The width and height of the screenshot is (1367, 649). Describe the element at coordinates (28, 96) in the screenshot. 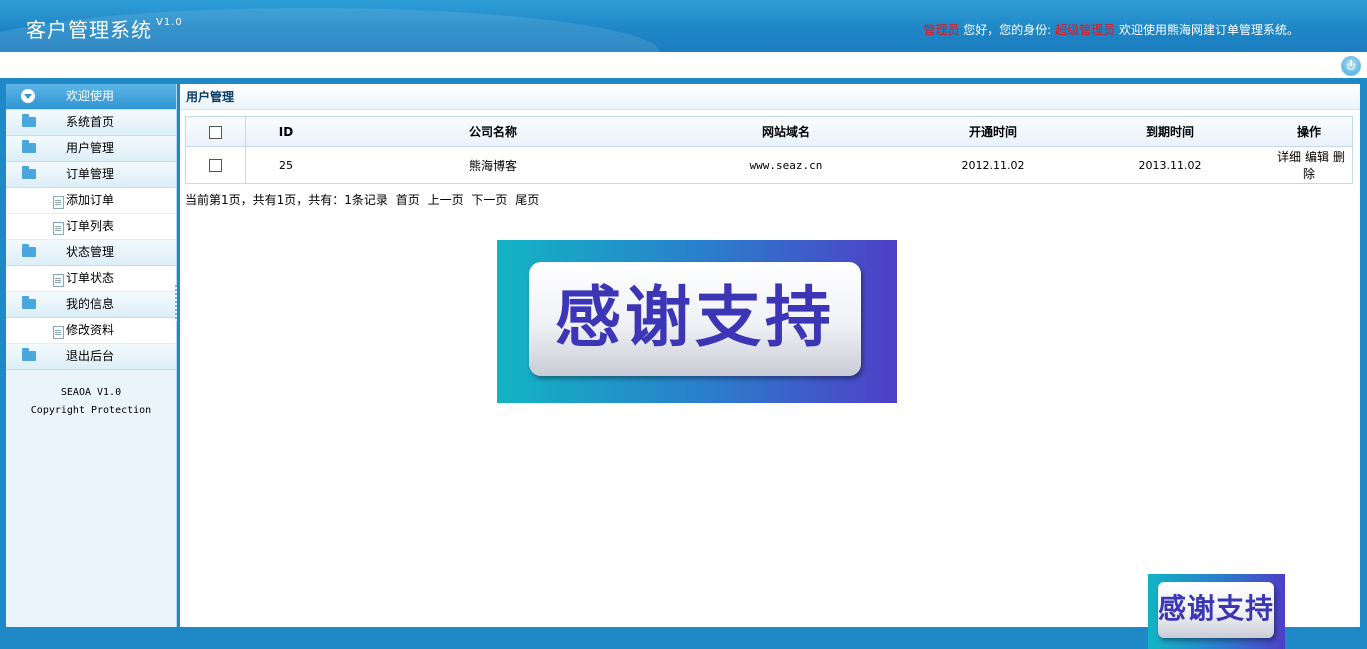

I see `collapse-icon` at that location.